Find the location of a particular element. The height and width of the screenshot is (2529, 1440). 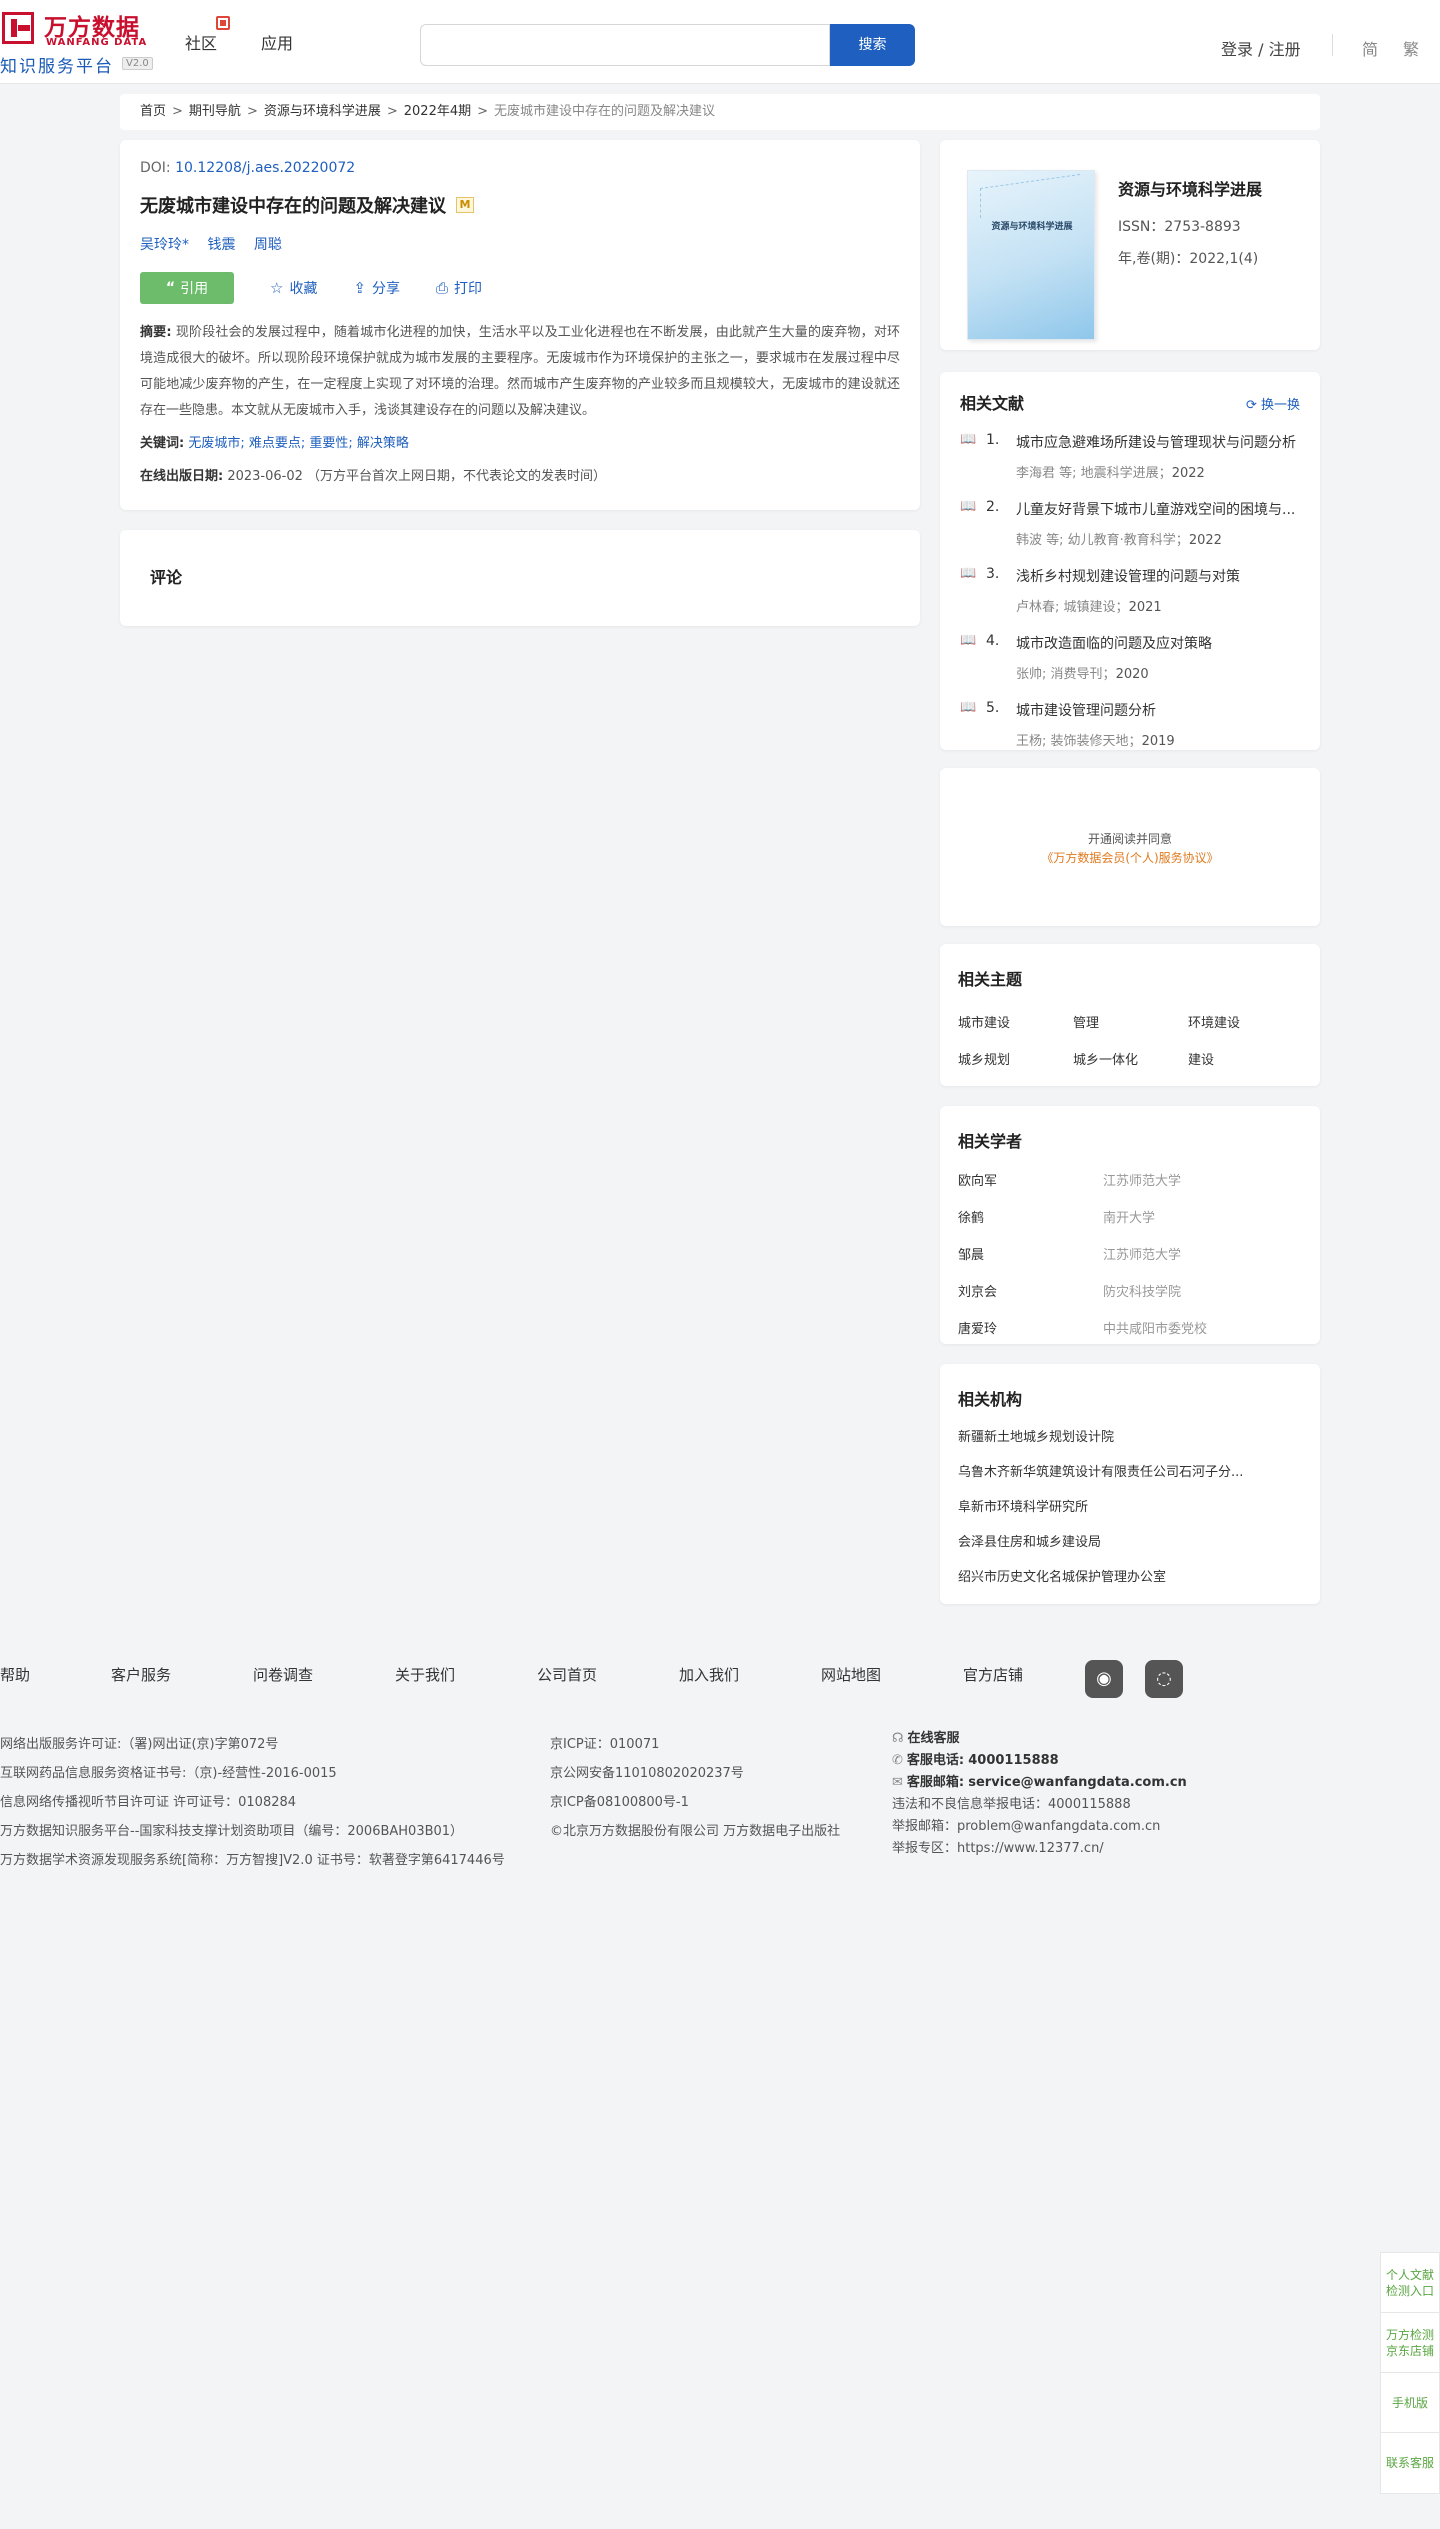

headset-icon: ☊ is located at coordinates (898, 1738).